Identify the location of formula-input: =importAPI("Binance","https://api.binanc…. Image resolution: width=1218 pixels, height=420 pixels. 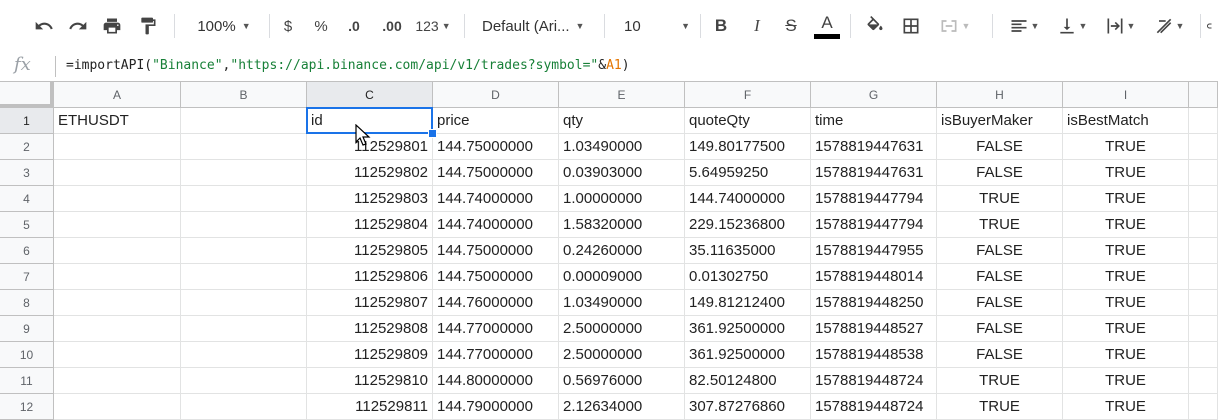
(348, 65).